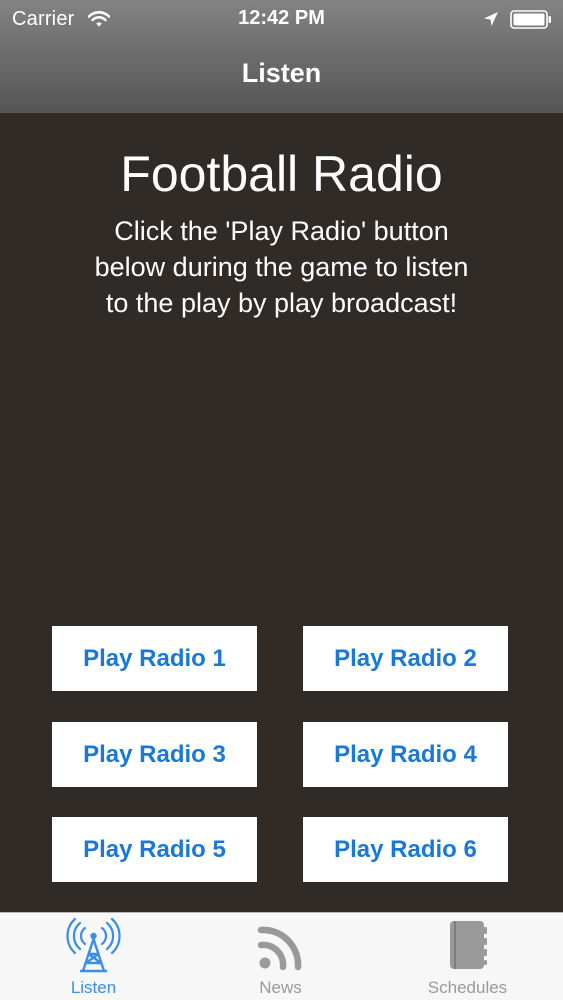 The width and height of the screenshot is (563, 1000). I want to click on tab-bar: Listen News Schedules, so click(281, 956).